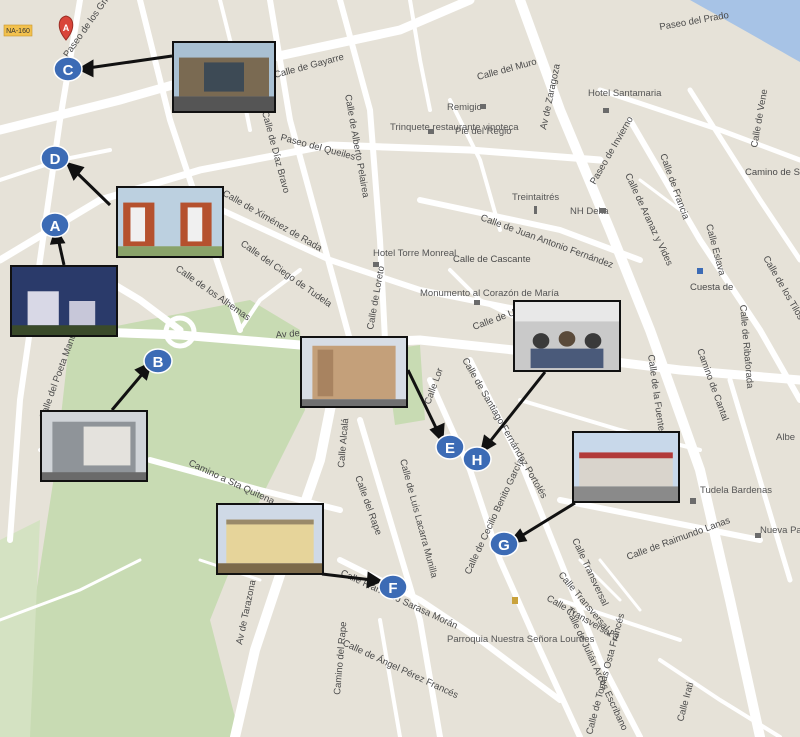 The image size is (800, 737). What do you see at coordinates (64, 301) in the screenshot?
I see `photo-a` at bounding box center [64, 301].